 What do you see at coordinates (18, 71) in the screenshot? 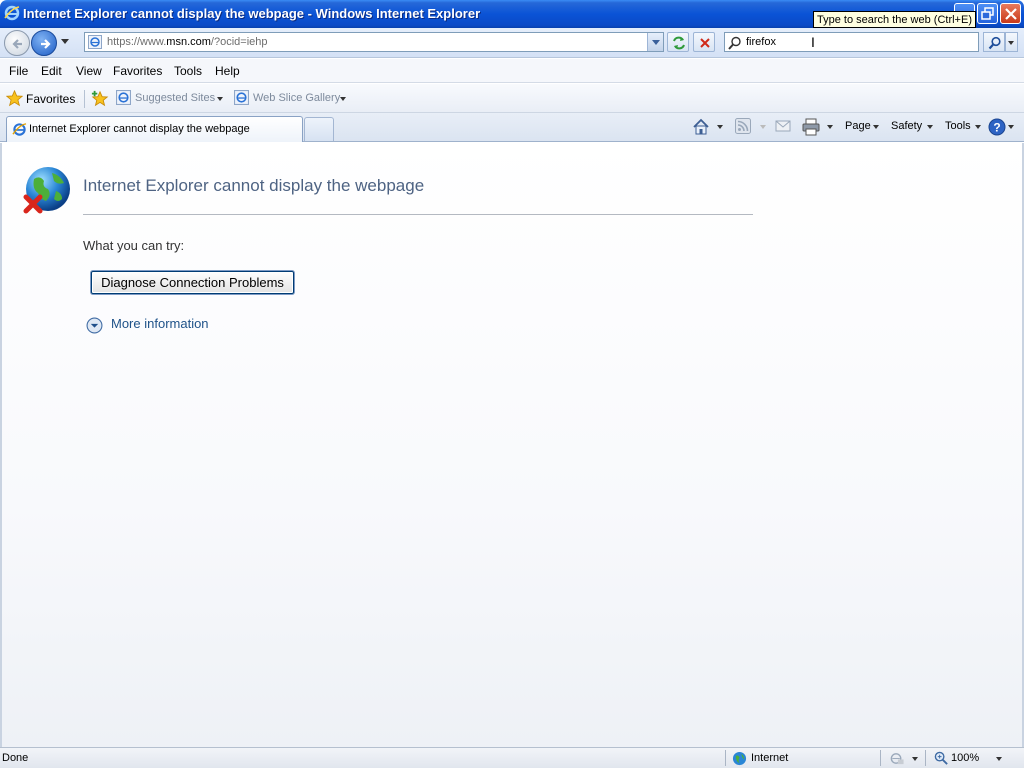
I see `menu-file: File` at bounding box center [18, 71].